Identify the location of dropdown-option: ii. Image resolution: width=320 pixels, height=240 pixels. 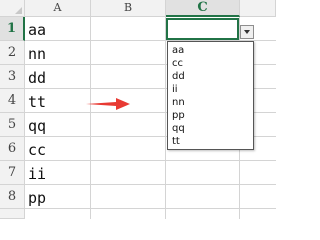
(212, 90).